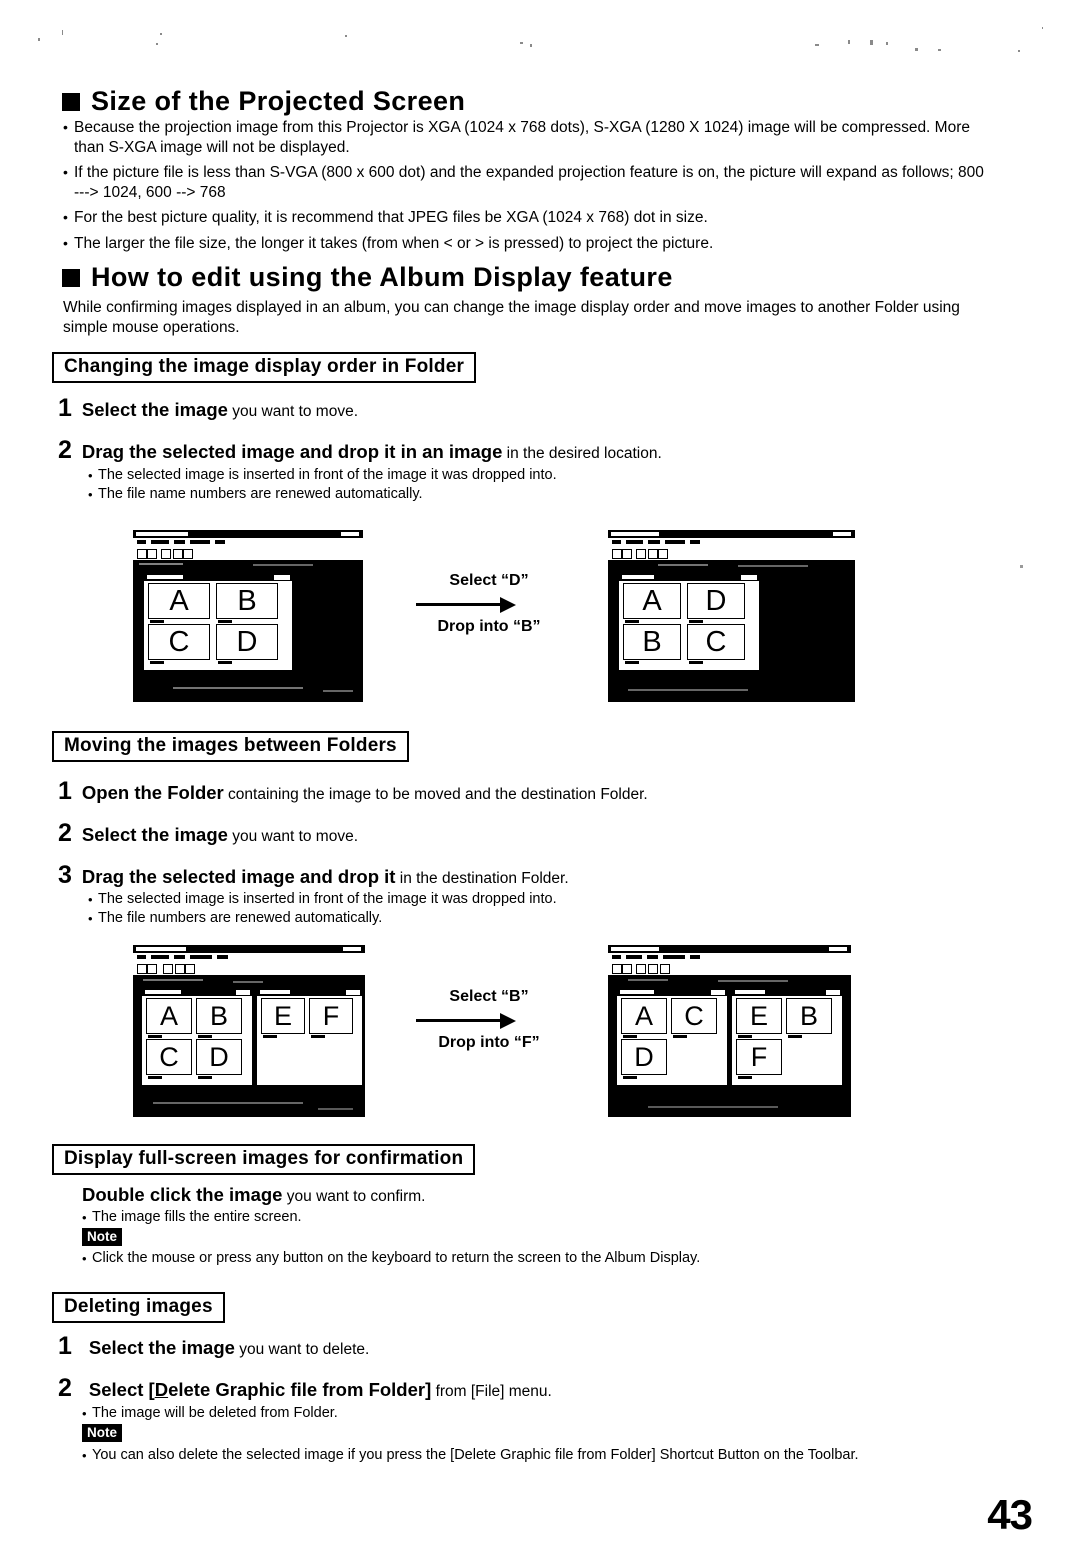  I want to click on window-canvas: A B C D, so click(248, 631).